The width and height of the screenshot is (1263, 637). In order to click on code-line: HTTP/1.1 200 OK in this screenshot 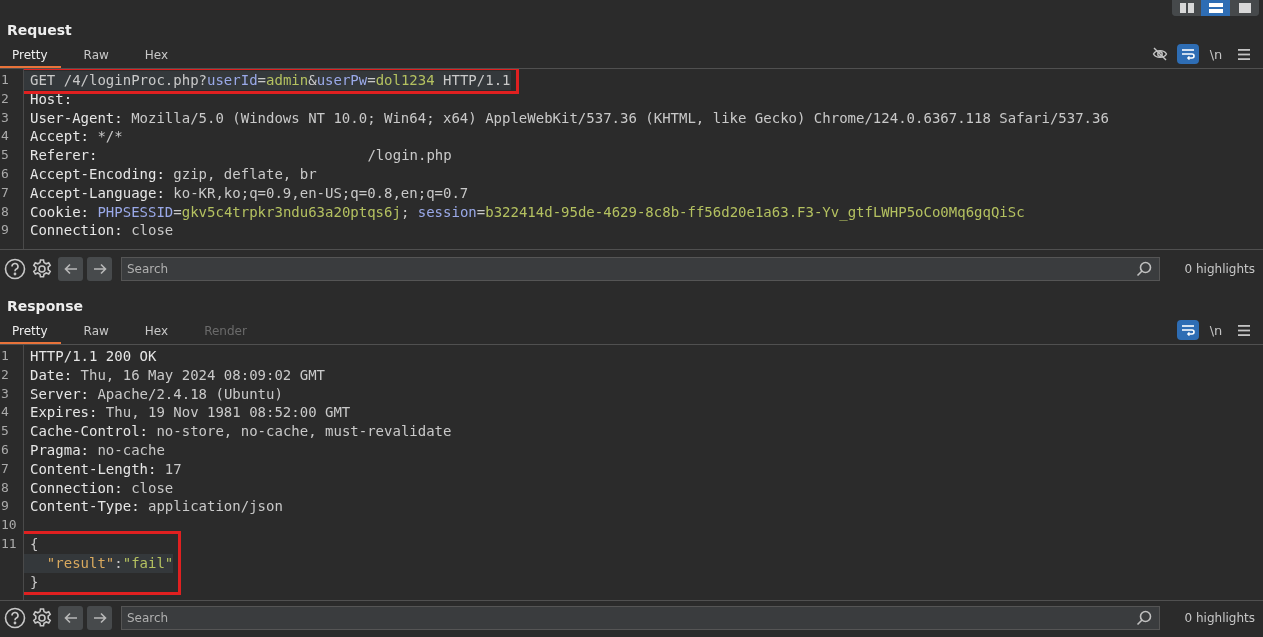, I will do `click(93, 356)`.